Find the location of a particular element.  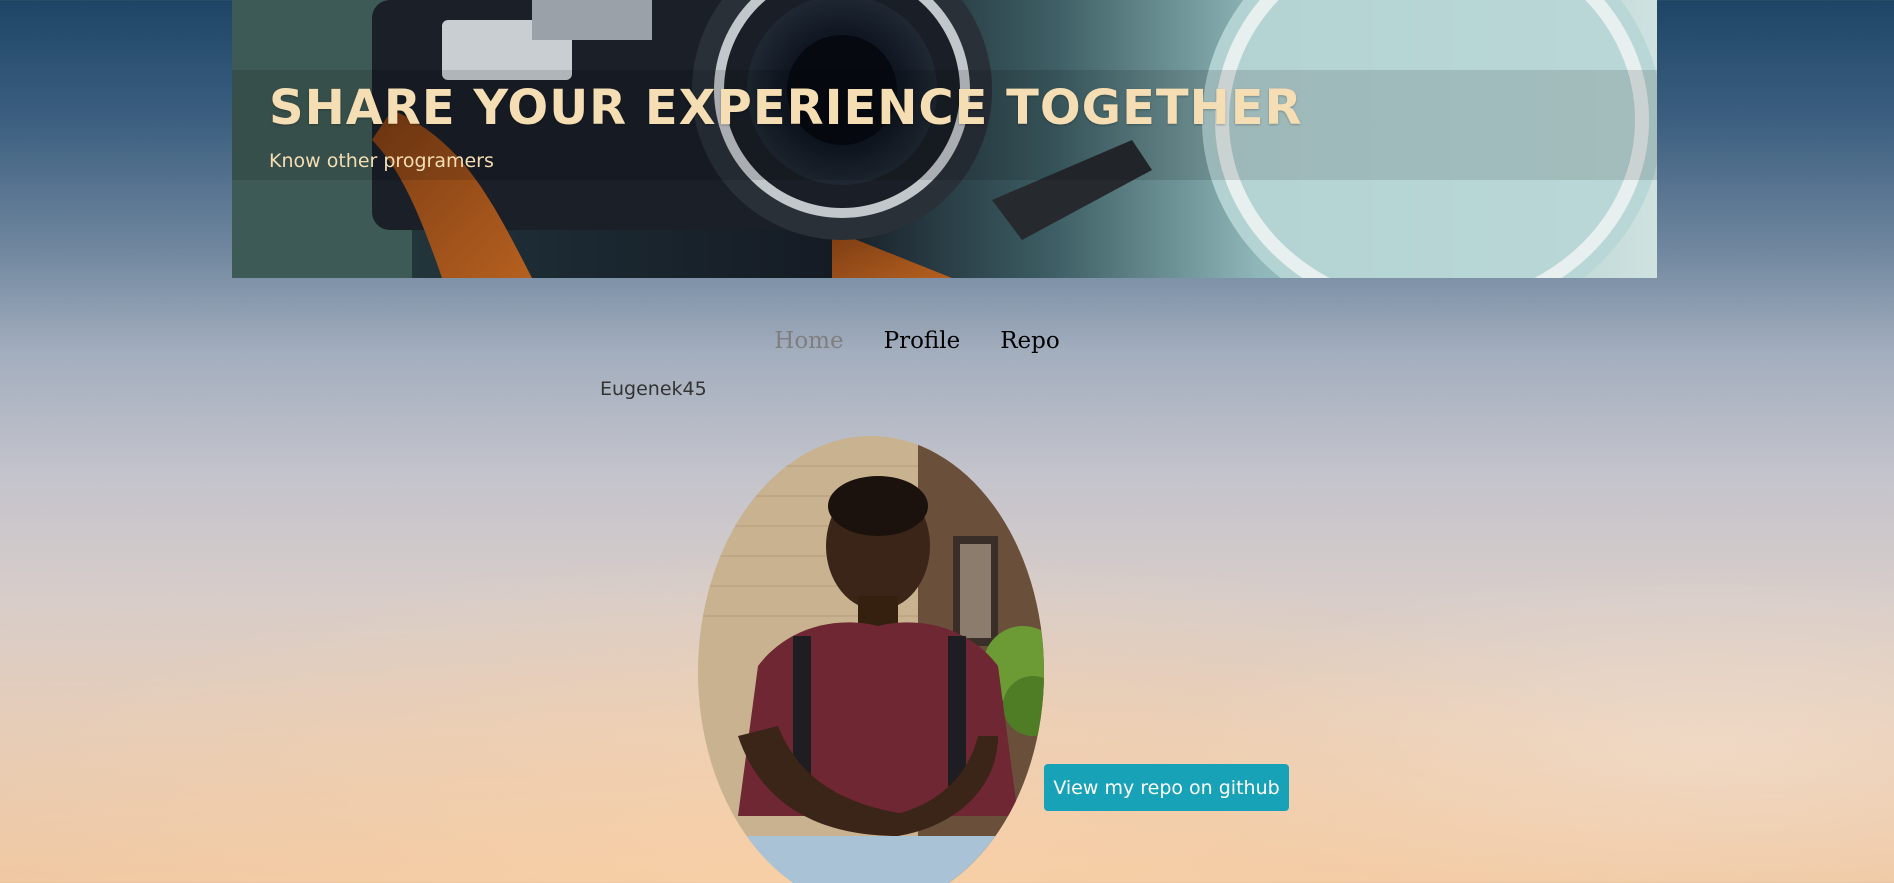

banner-subtitle: Know other programers is located at coordinates (381, 161).